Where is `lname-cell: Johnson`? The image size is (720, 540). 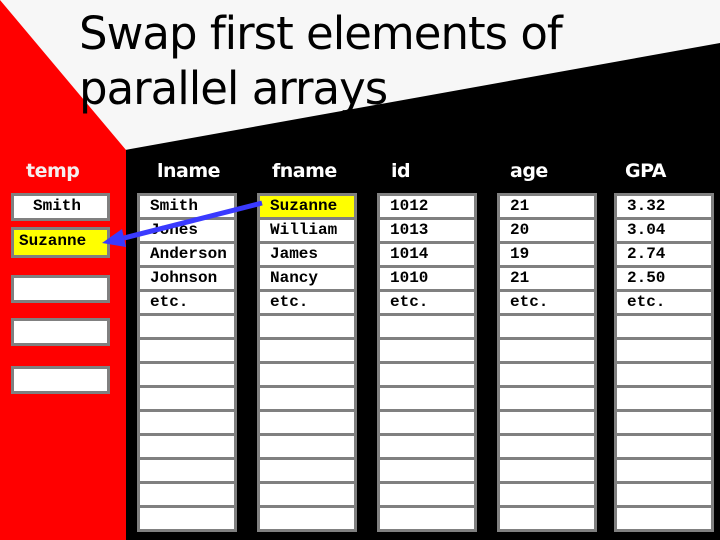
lname-cell: Johnson is located at coordinates (187, 278).